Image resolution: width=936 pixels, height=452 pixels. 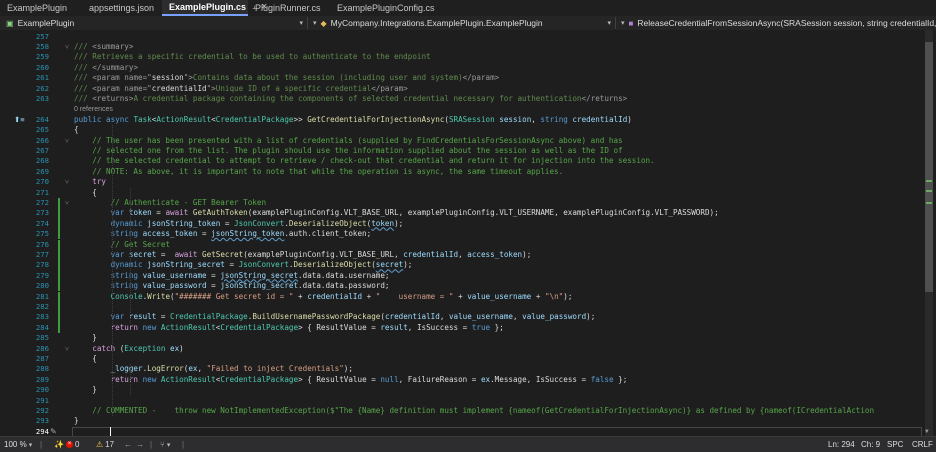 What do you see at coordinates (41, 8) in the screenshot?
I see `tab-exampleplugin: ExamplePlugin` at bounding box center [41, 8].